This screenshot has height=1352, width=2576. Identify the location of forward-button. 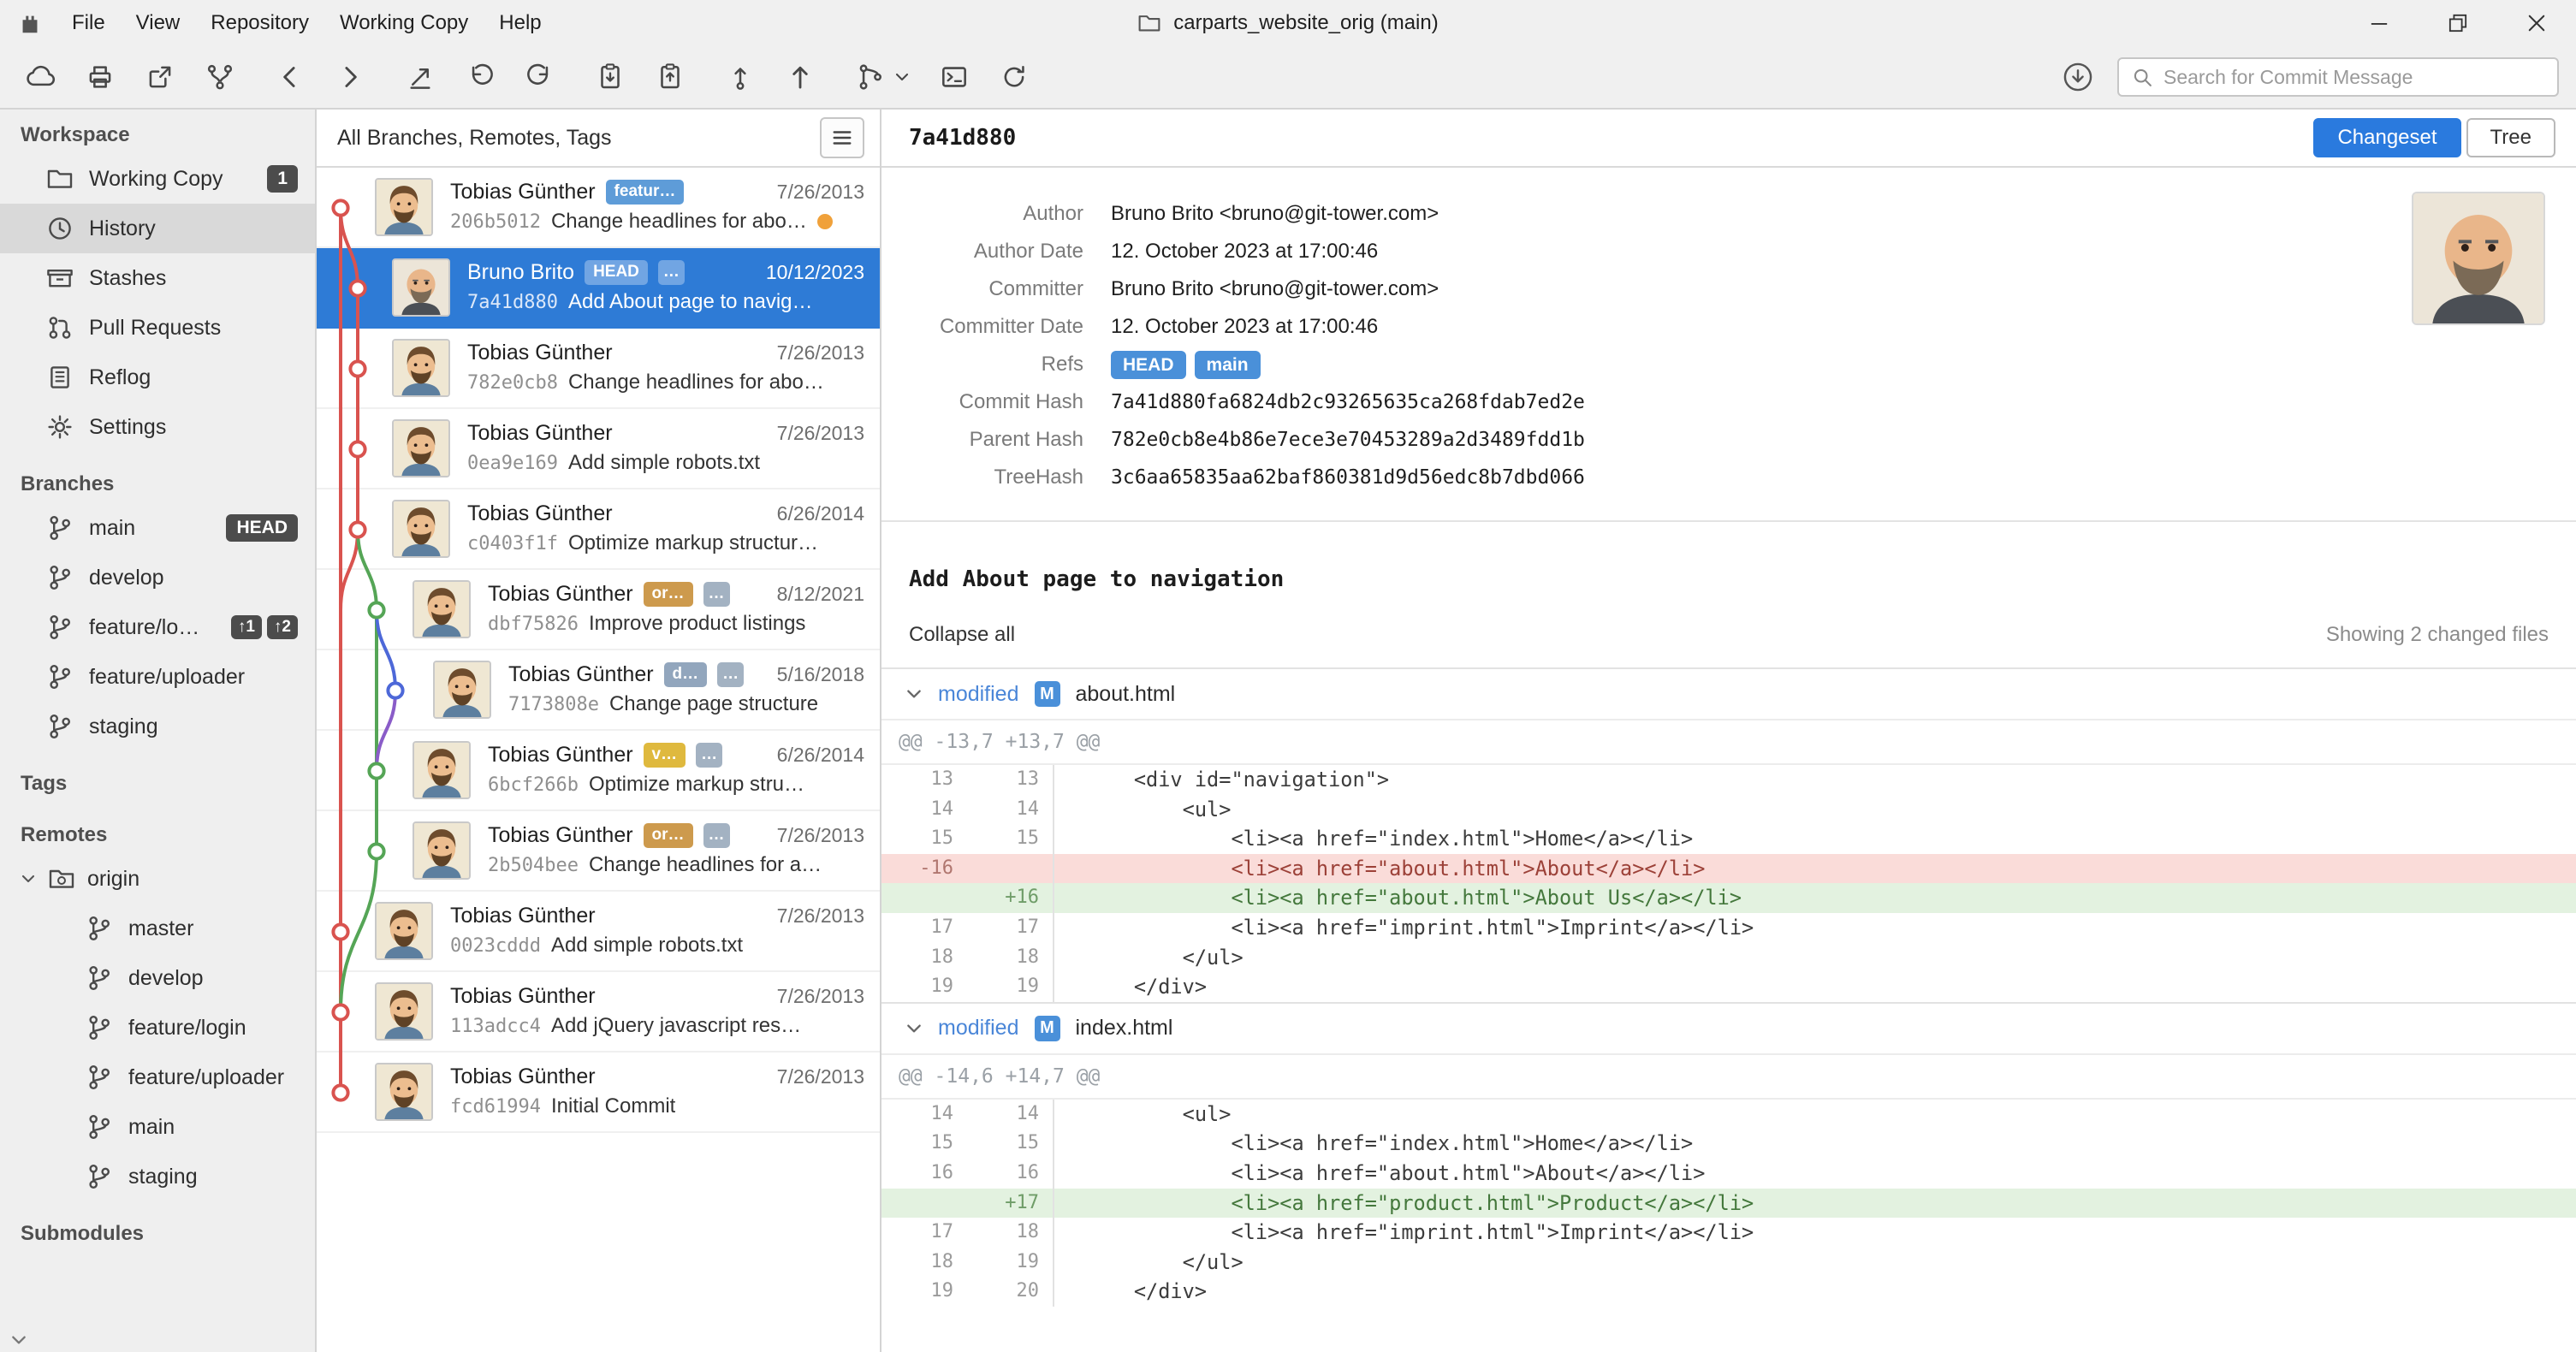
(350, 77).